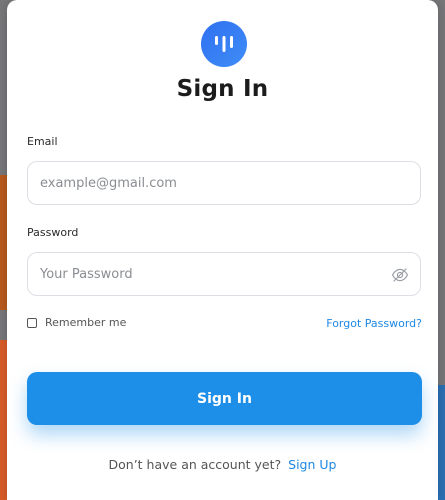 This screenshot has width=445, height=500. I want to click on page-title: Sign In, so click(222, 89).